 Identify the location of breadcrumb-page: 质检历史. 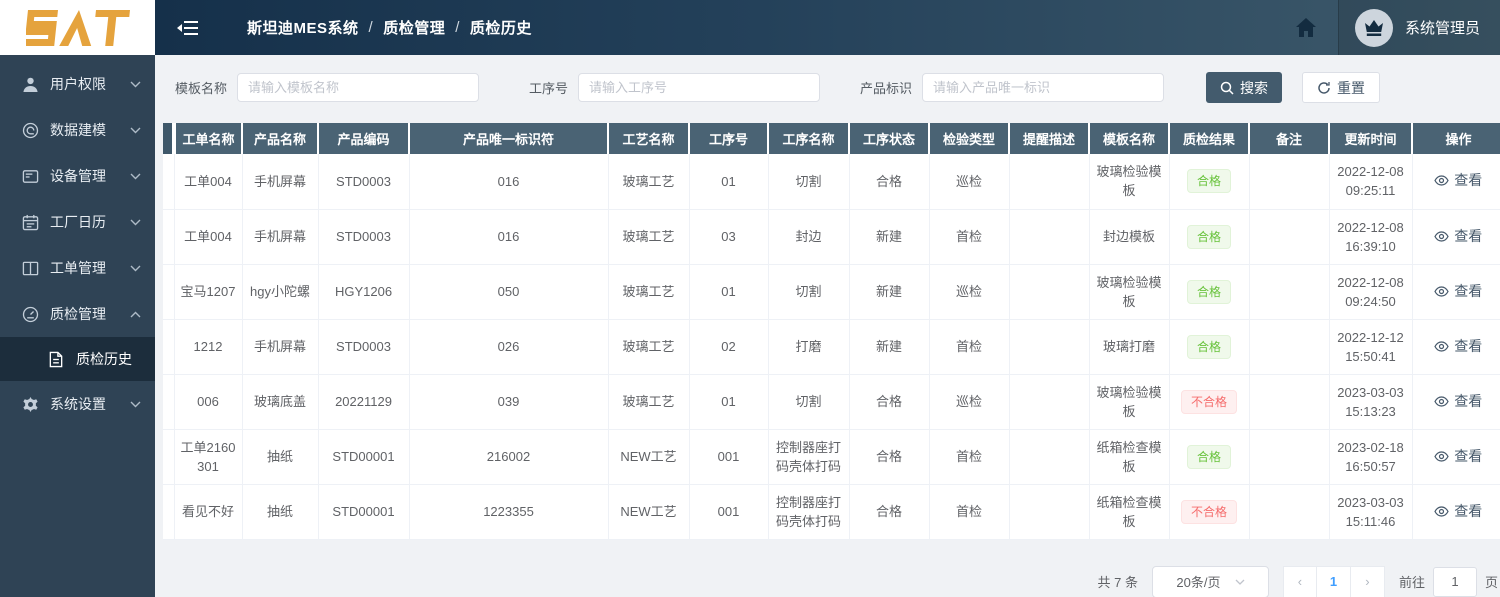
(501, 27).